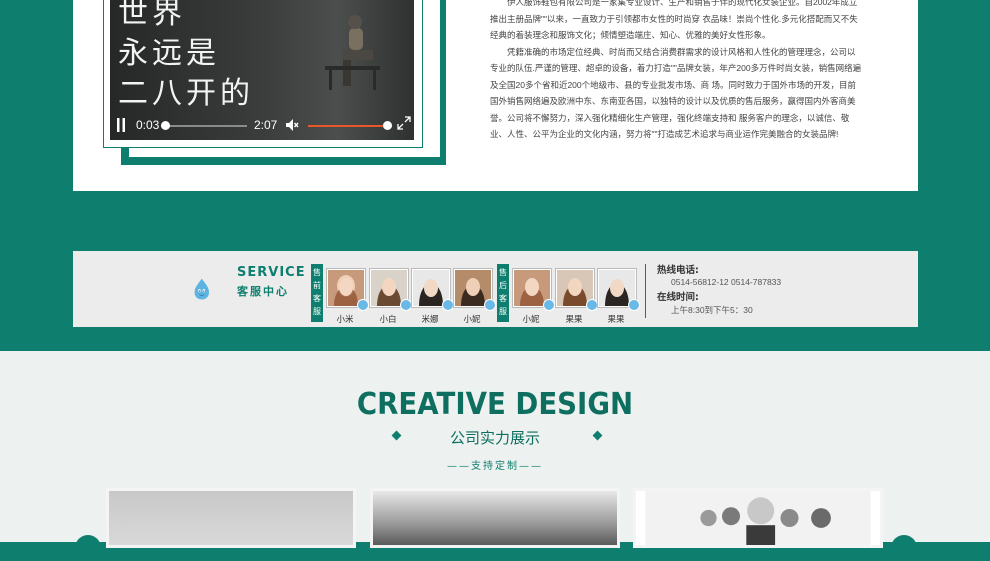 The image size is (990, 561). Describe the element at coordinates (271, 272) in the screenshot. I see `service-title-en: SERVICE` at that location.